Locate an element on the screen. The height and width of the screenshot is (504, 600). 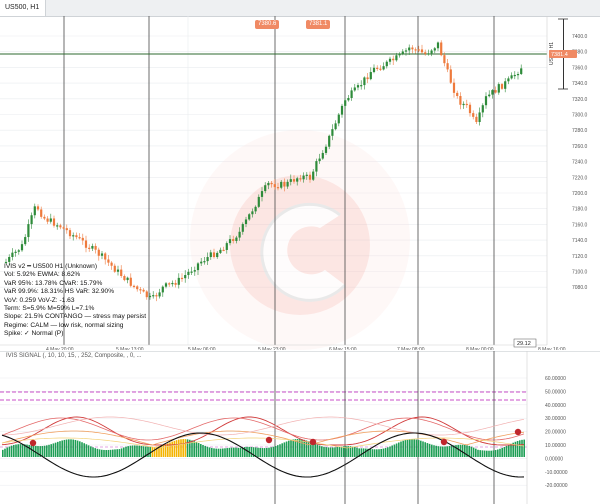
price-axis-label: 7360.0 is located at coordinates (580, 68).